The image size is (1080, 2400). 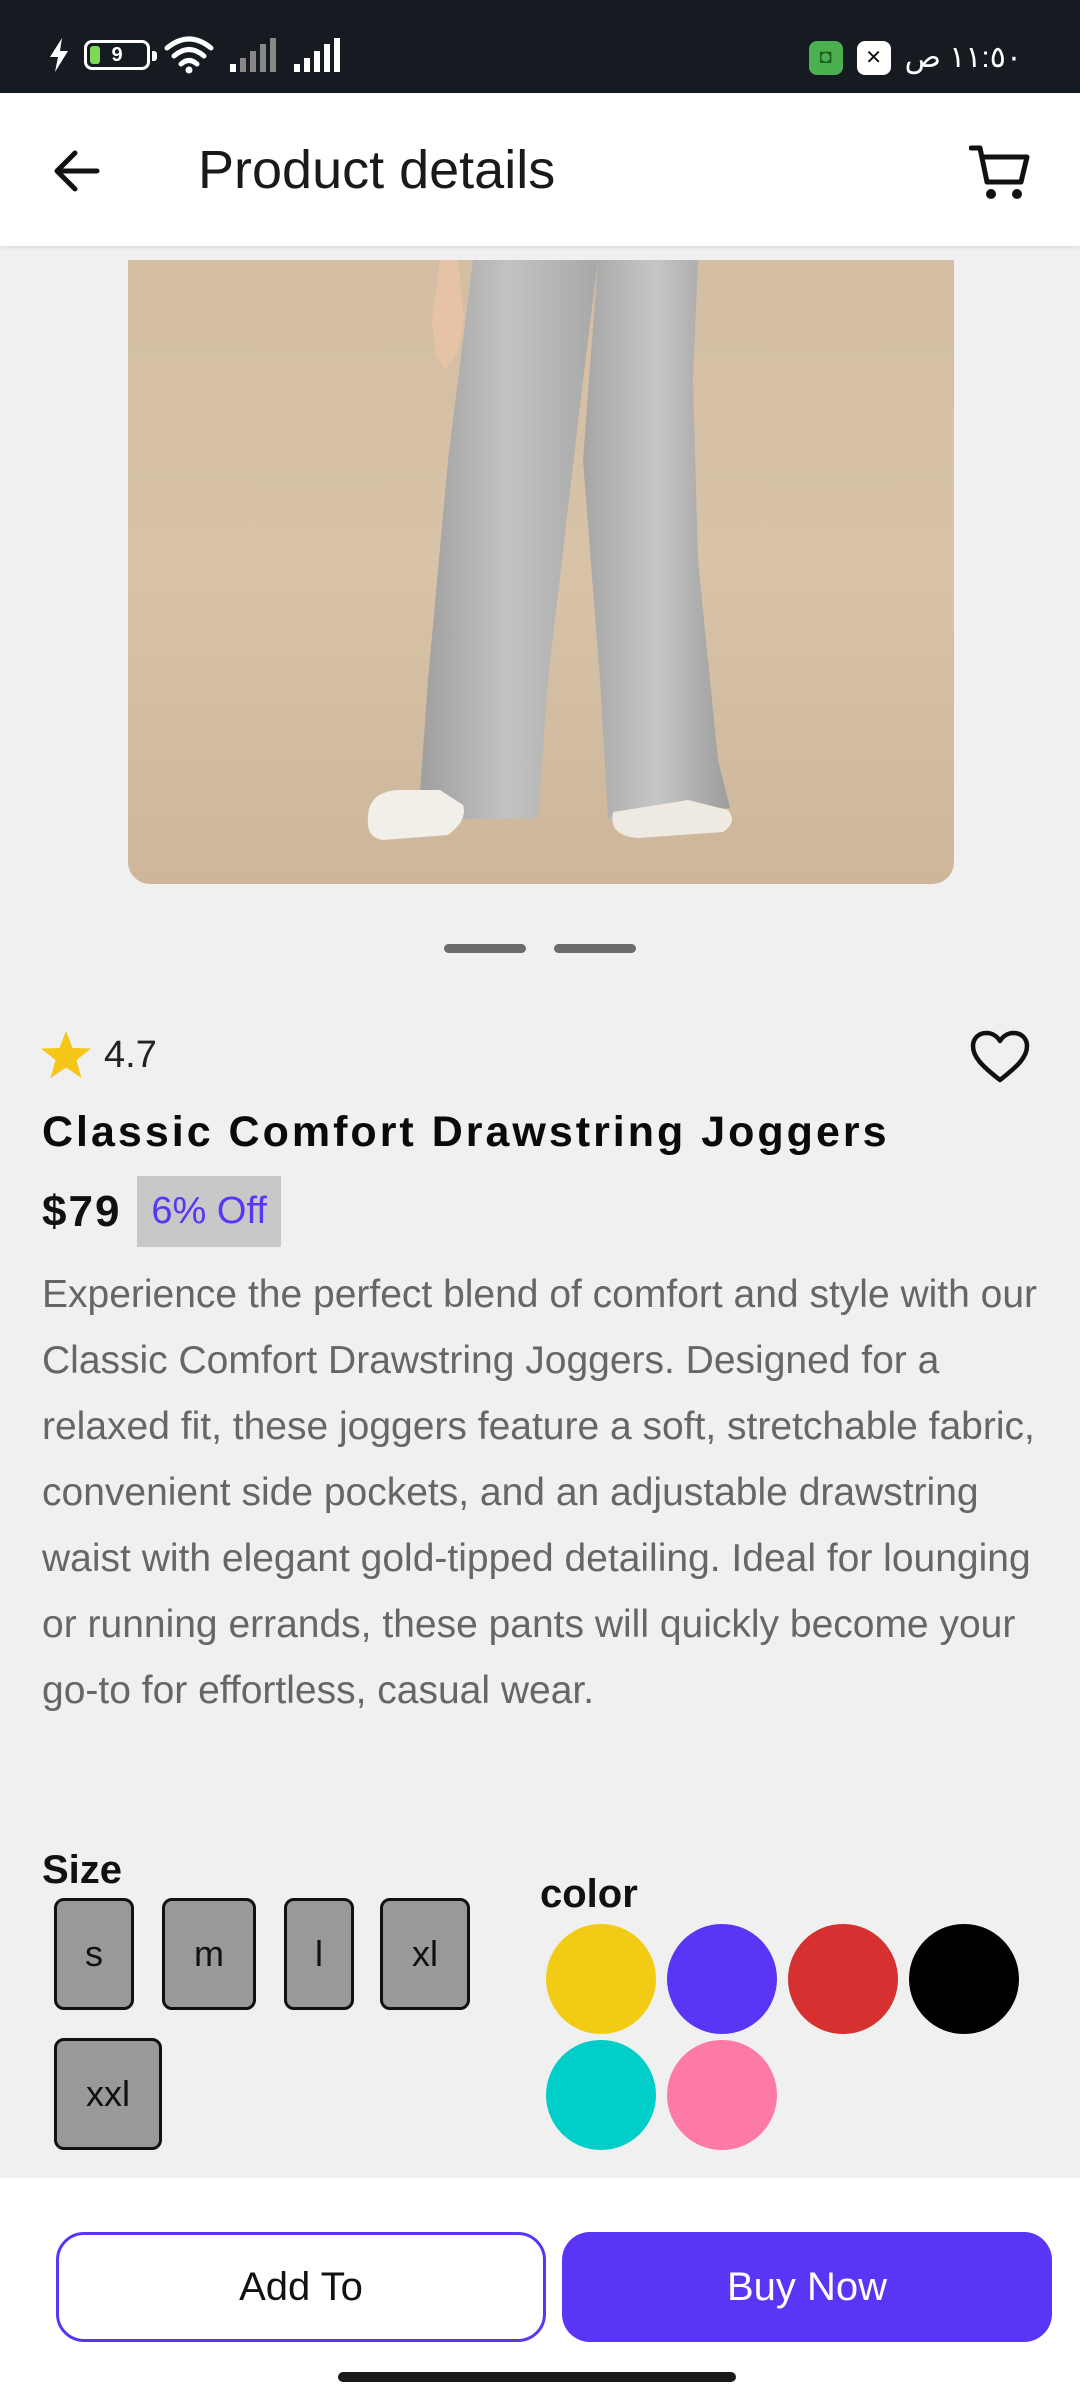 What do you see at coordinates (108, 2094) in the screenshot?
I see `size-option-xxl: xxl` at bounding box center [108, 2094].